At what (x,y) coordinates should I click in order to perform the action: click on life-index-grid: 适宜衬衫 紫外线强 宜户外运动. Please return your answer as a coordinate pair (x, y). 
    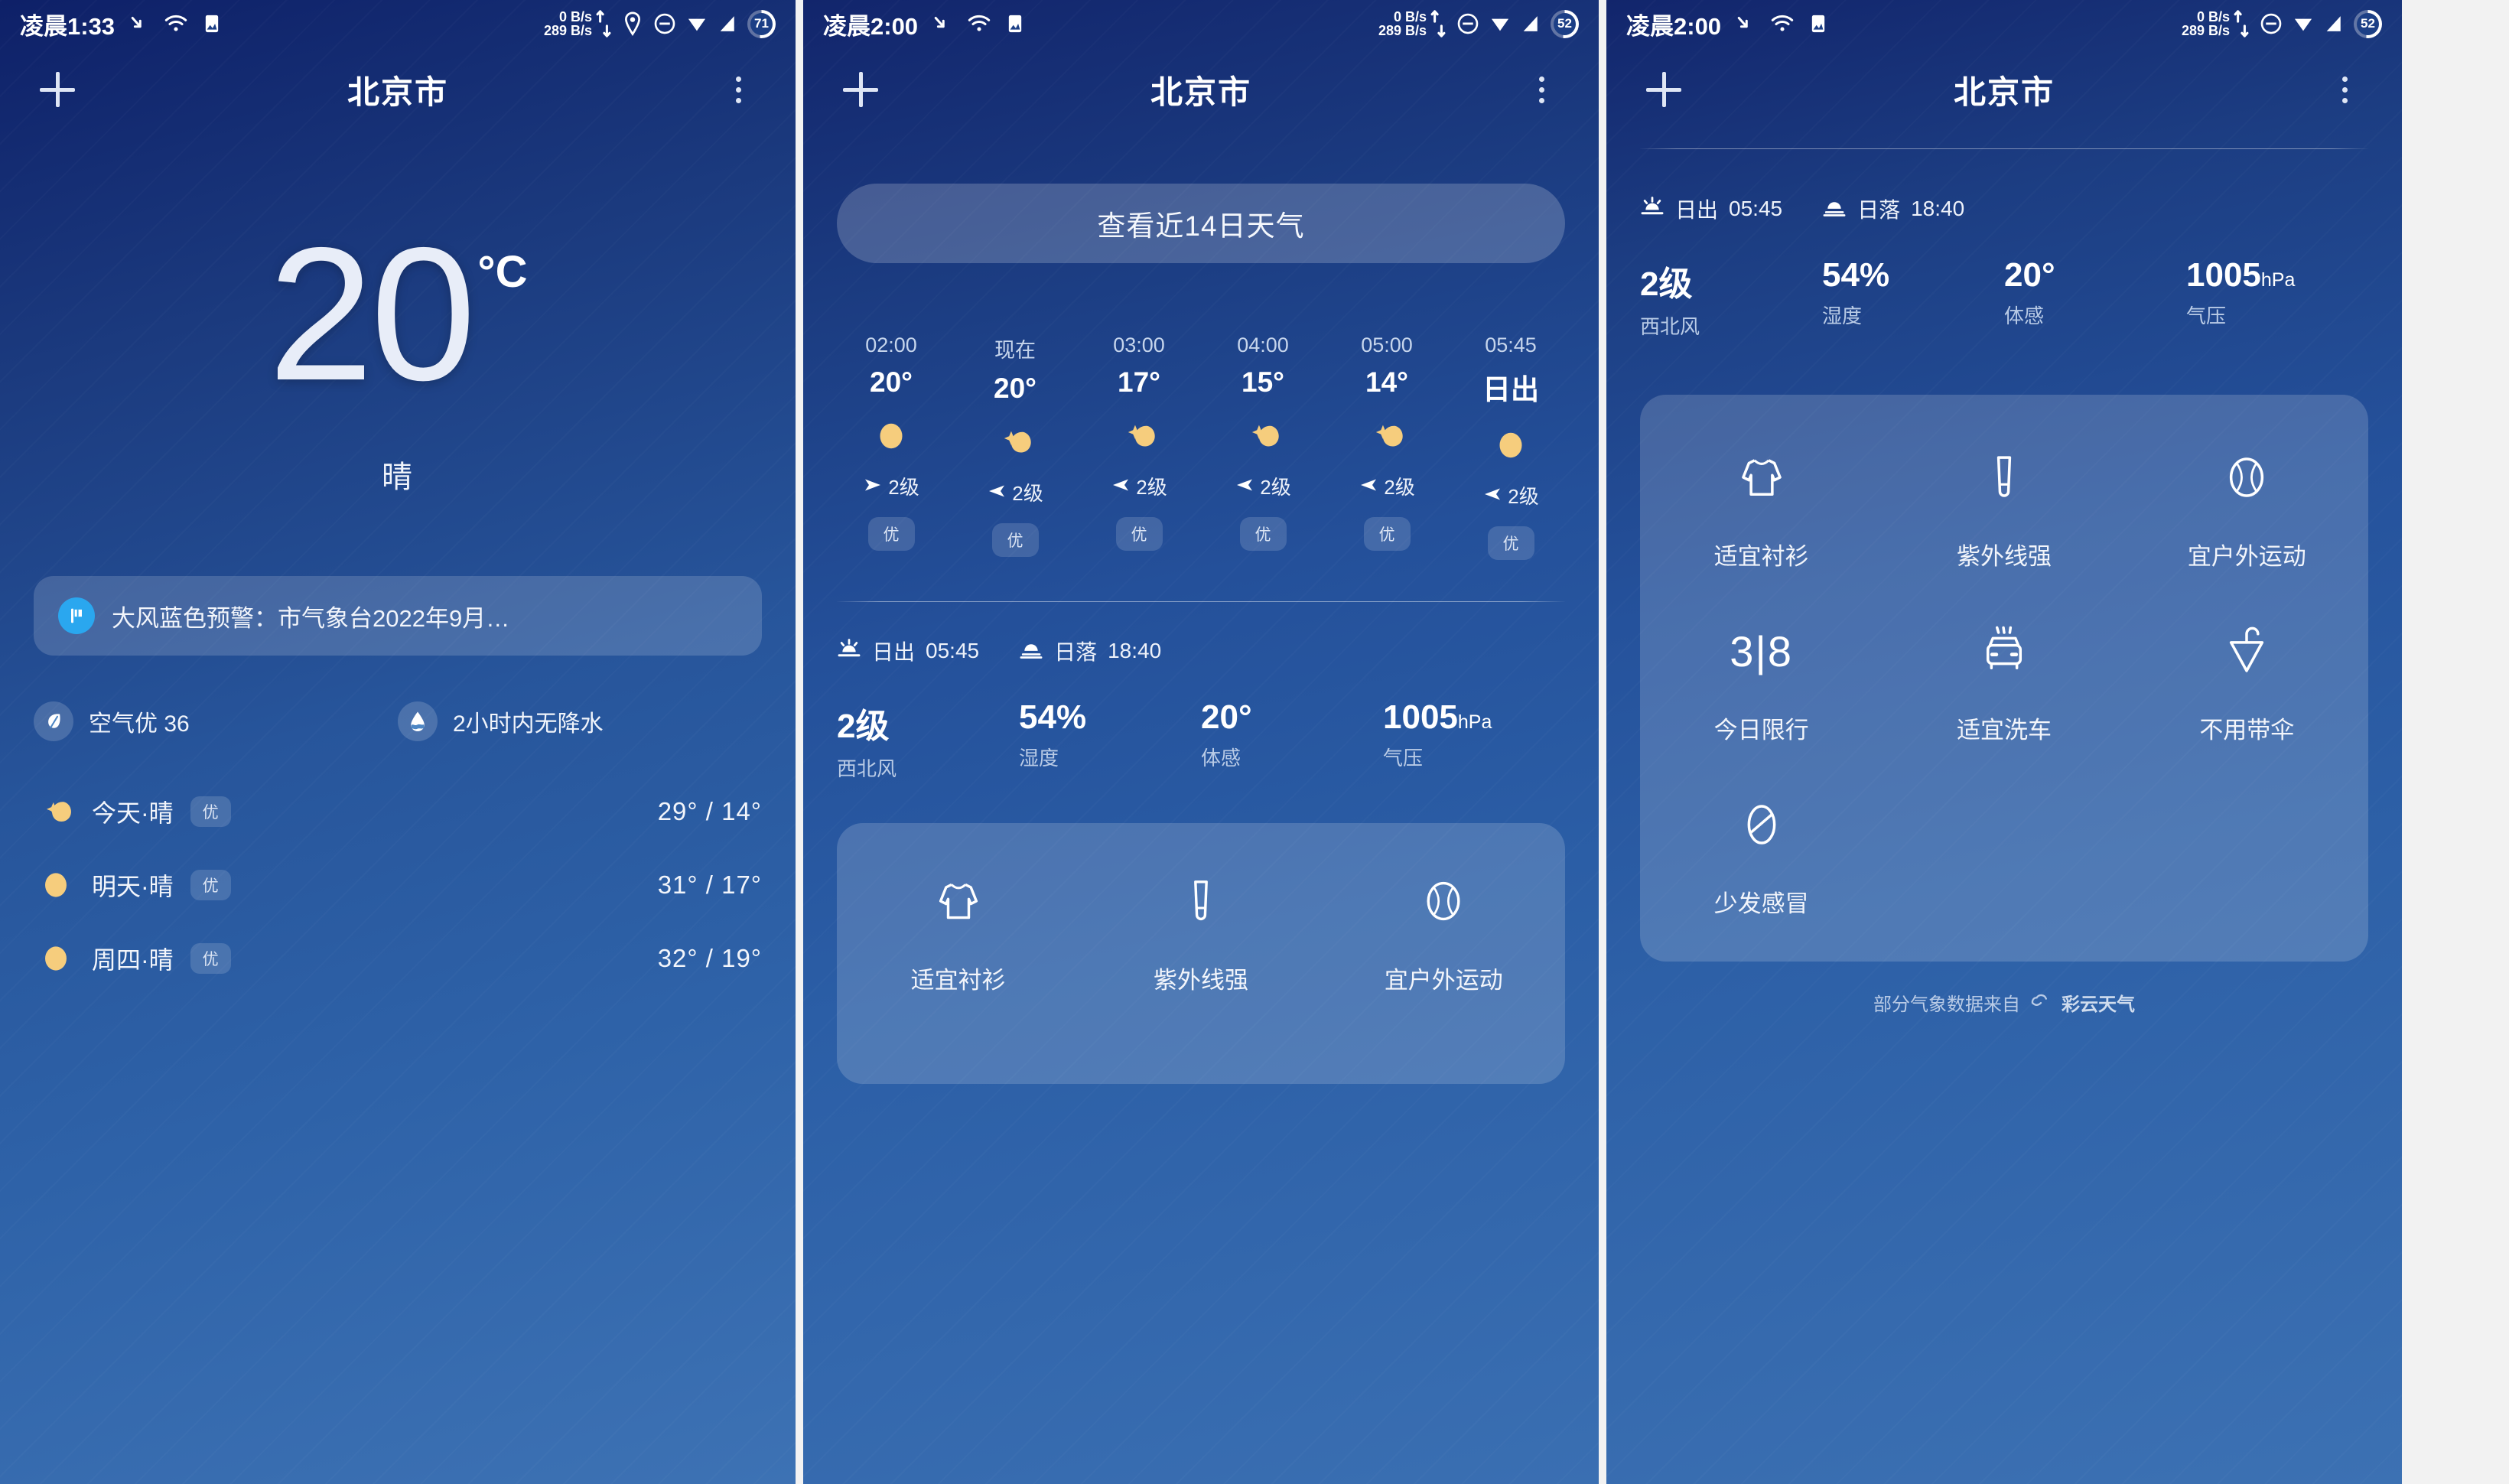
    Looking at the image, I should click on (1201, 951).